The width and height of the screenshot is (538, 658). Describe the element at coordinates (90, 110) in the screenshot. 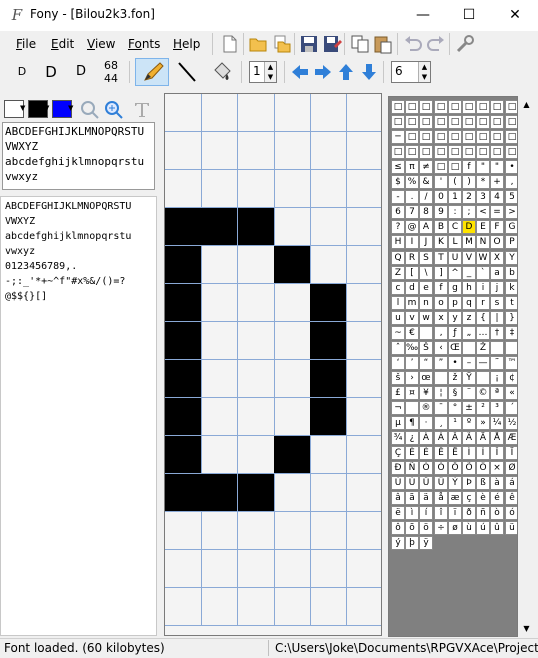

I see `zoom-out-icon` at that location.